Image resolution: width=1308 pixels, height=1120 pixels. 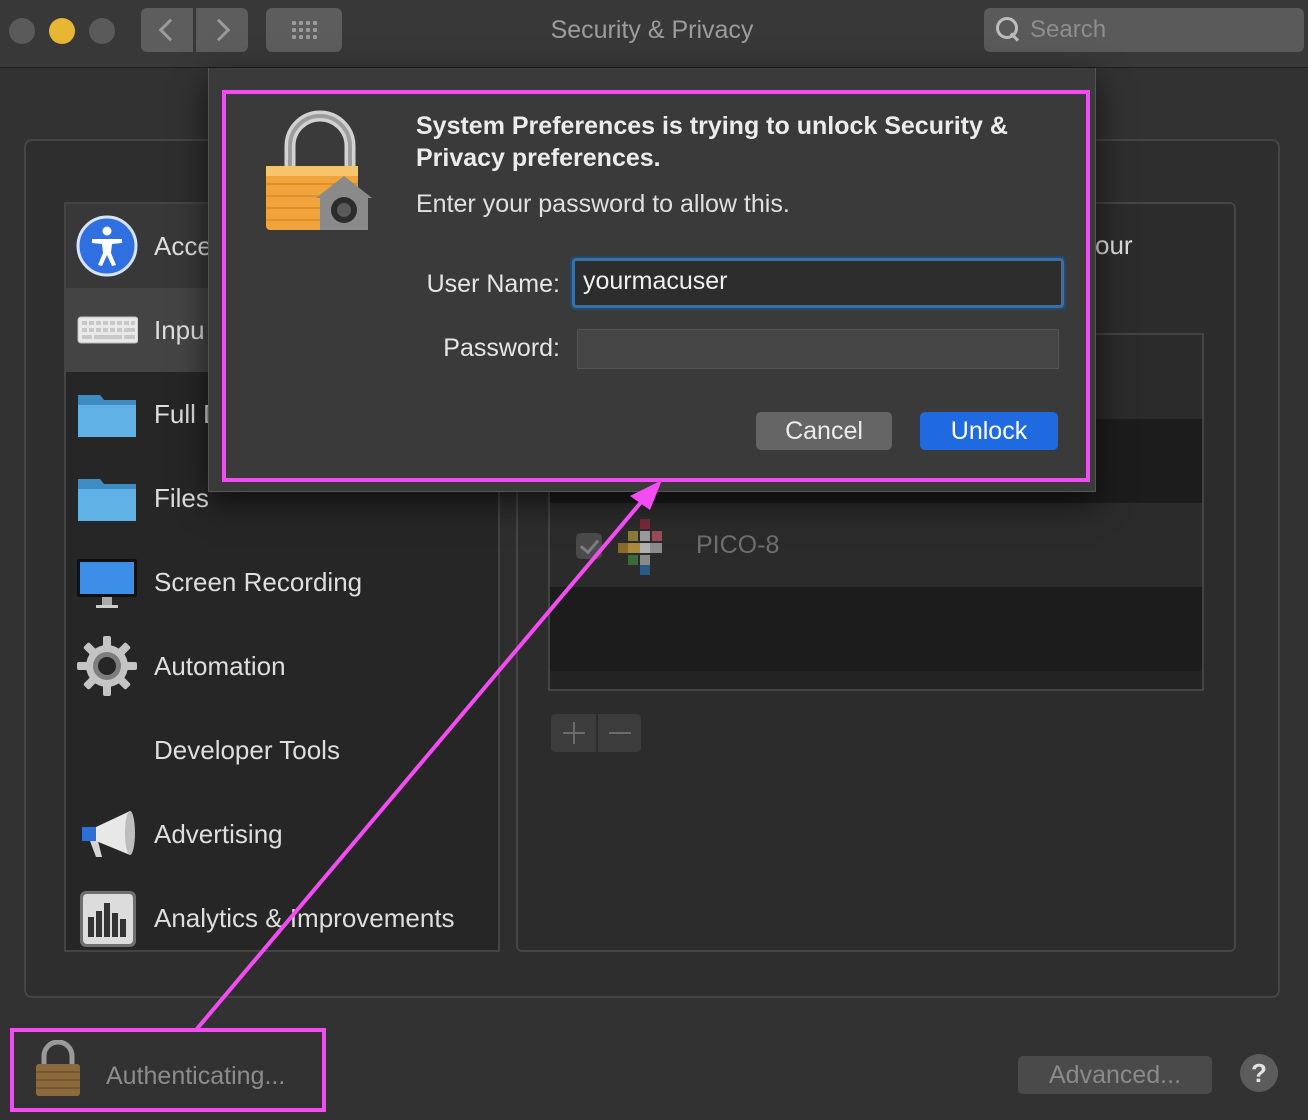 What do you see at coordinates (107, 583) in the screenshot?
I see `display-icon` at bounding box center [107, 583].